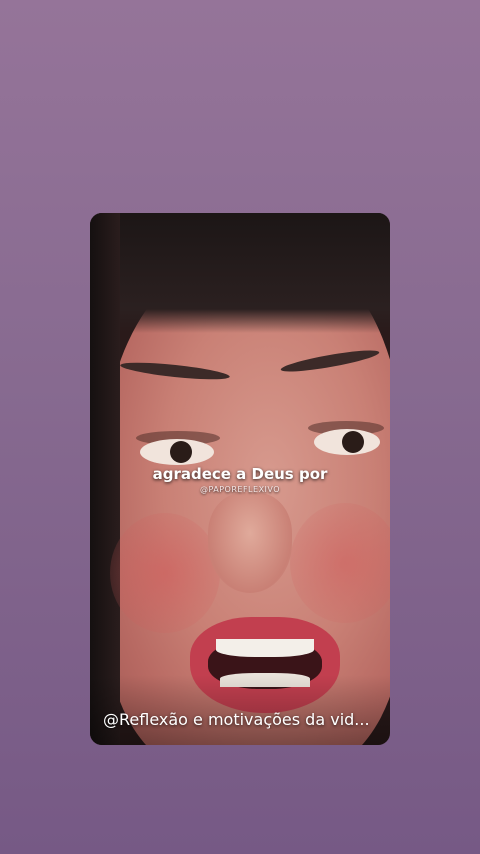  Describe the element at coordinates (250, 543) in the screenshot. I see `nose` at that location.